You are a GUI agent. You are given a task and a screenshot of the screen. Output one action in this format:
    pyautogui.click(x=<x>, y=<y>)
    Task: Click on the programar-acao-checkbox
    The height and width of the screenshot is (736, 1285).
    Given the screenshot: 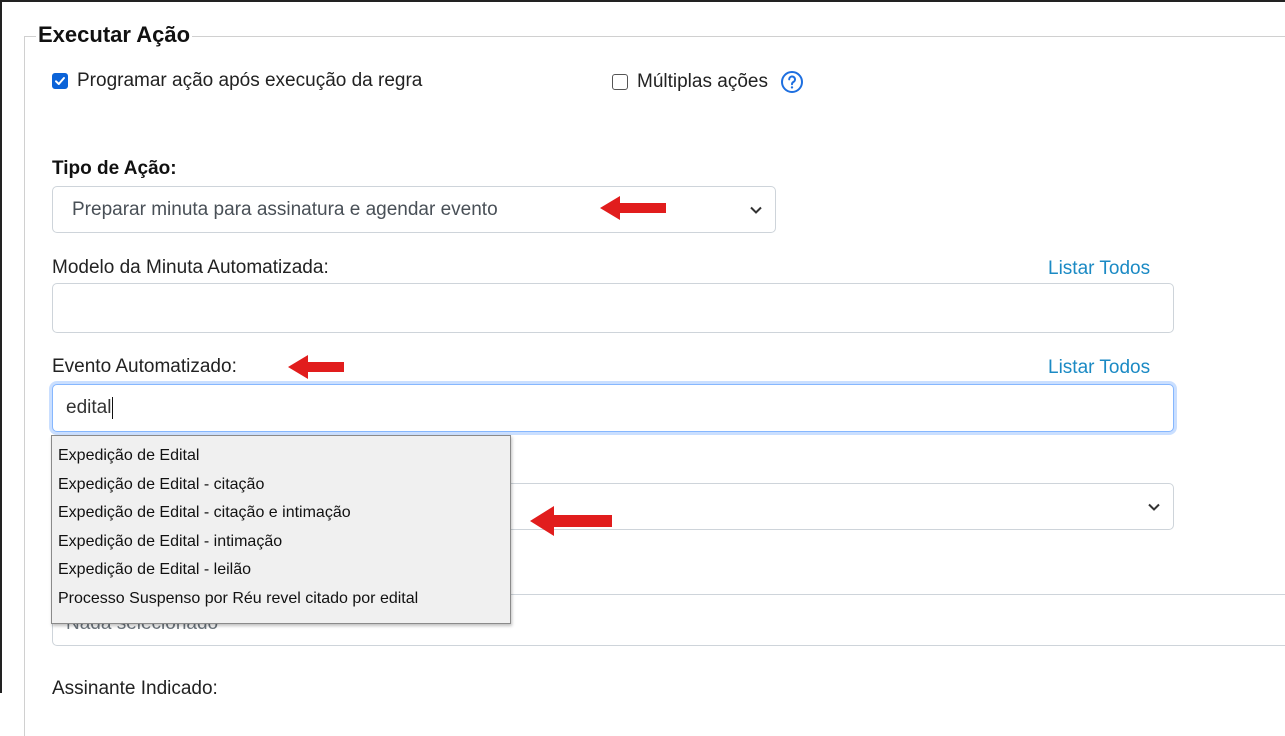 What is the action you would take?
    pyautogui.click(x=60, y=81)
    